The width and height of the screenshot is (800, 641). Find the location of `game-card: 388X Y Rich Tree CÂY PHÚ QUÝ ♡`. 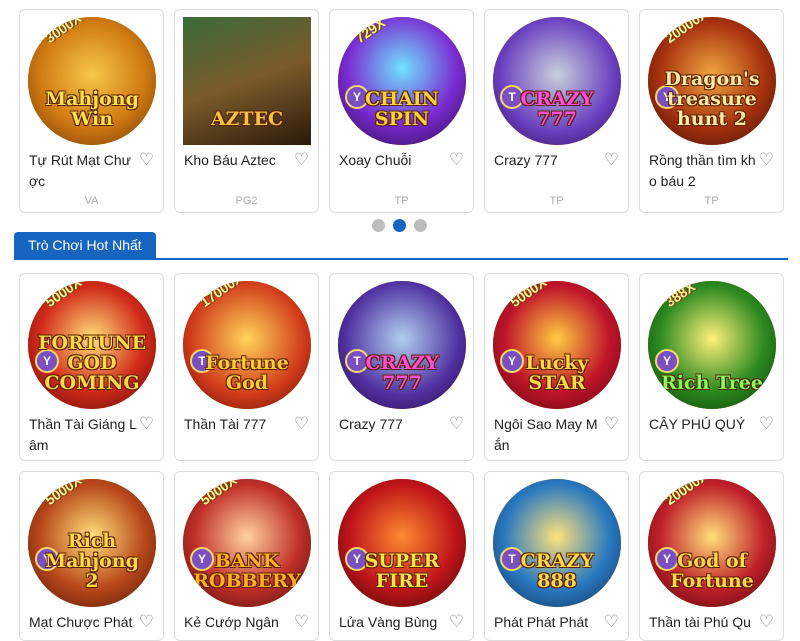

game-card: 388X Y Rich Tree CÂY PHÚ QUÝ ♡ is located at coordinates (711, 367).